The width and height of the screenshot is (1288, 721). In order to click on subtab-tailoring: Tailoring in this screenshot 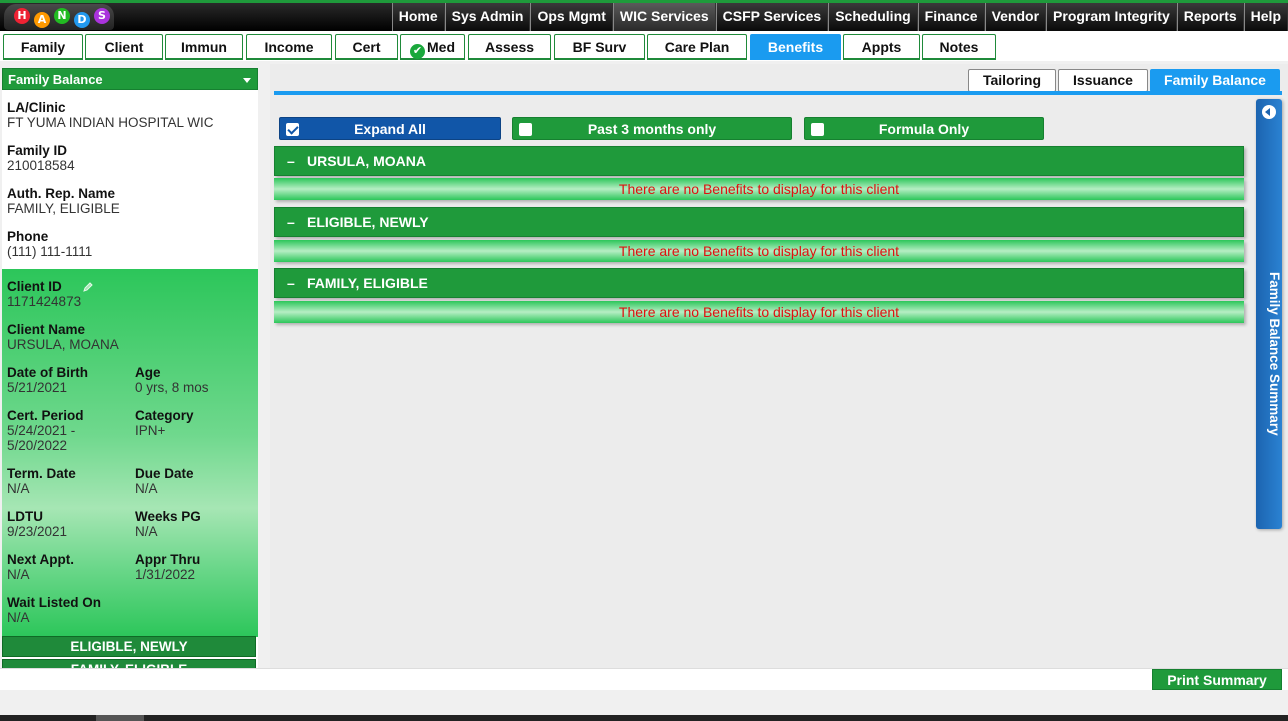, I will do `click(1012, 80)`.